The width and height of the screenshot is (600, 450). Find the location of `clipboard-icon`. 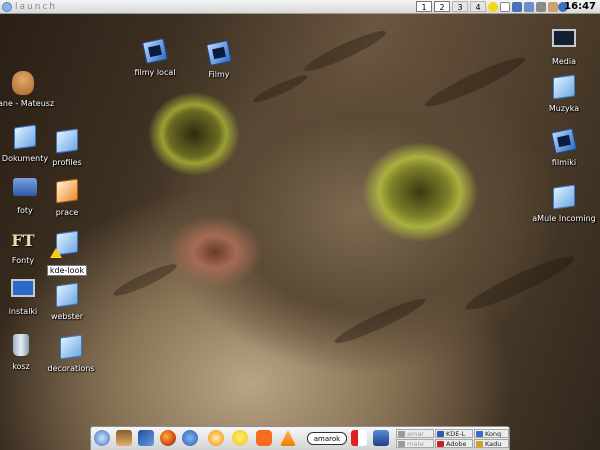

clipboard-icon is located at coordinates (553, 7).